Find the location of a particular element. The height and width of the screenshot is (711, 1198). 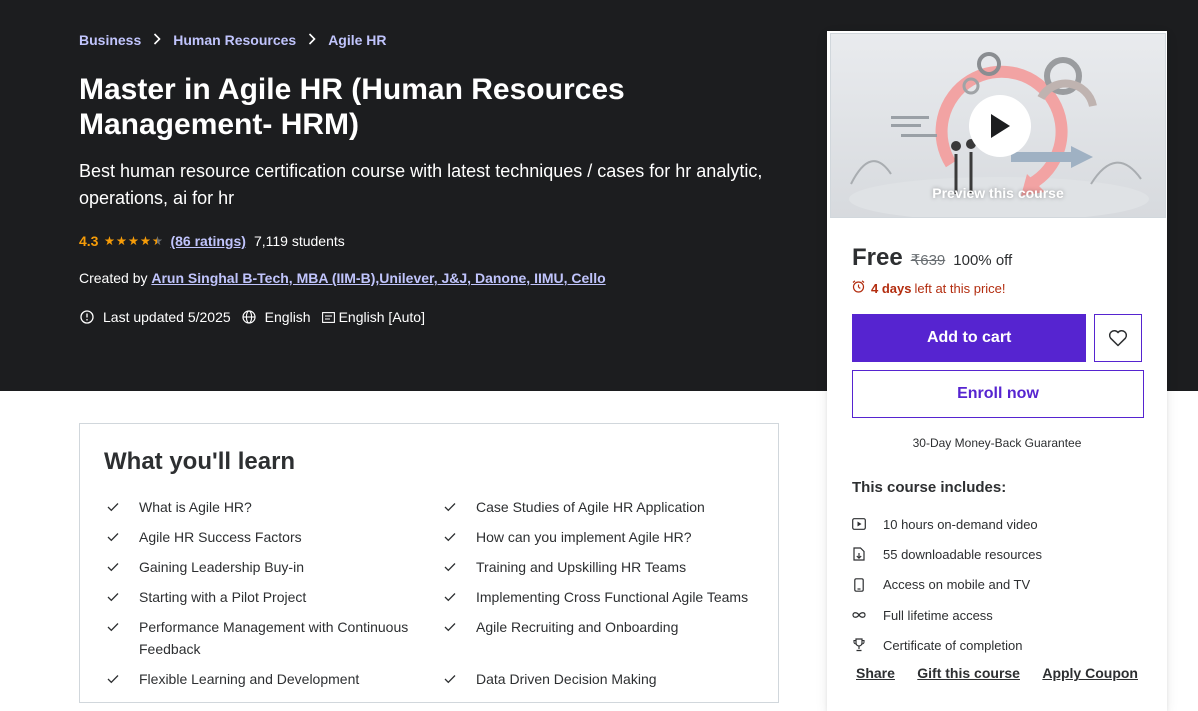

closed-captions-icon is located at coordinates (329, 317).